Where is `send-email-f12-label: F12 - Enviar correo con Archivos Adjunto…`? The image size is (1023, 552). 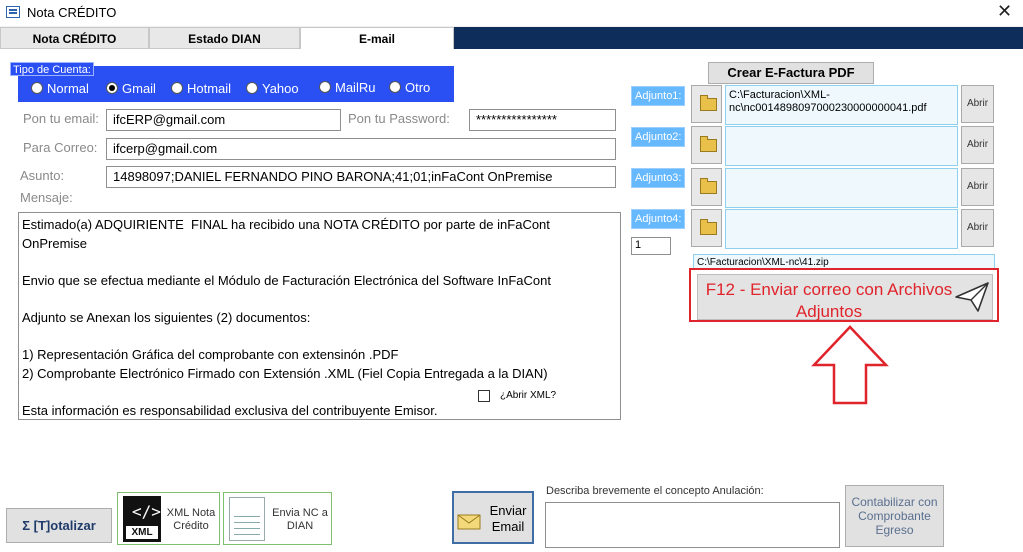
send-email-f12-label: F12 - Enviar correo con Archivos Adjunto… is located at coordinates (829, 300).